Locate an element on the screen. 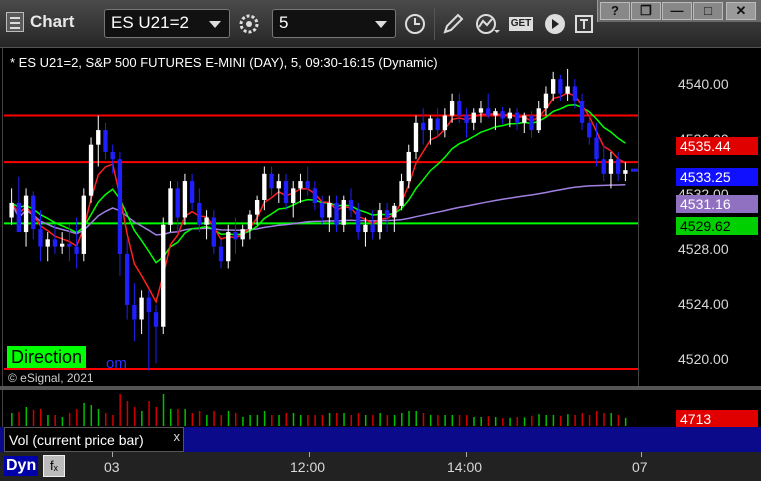  maximize-button: □ is located at coordinates (708, 11).